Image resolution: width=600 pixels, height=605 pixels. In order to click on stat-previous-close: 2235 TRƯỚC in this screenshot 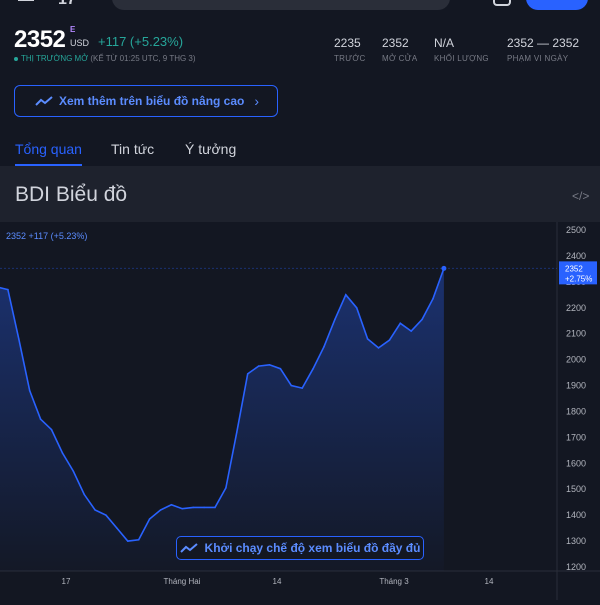, I will do `click(350, 49)`.